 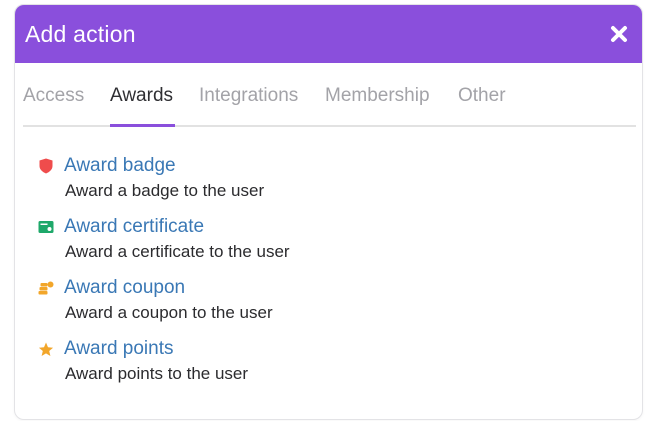 What do you see at coordinates (46, 166) in the screenshot?
I see `shield-icon` at bounding box center [46, 166].